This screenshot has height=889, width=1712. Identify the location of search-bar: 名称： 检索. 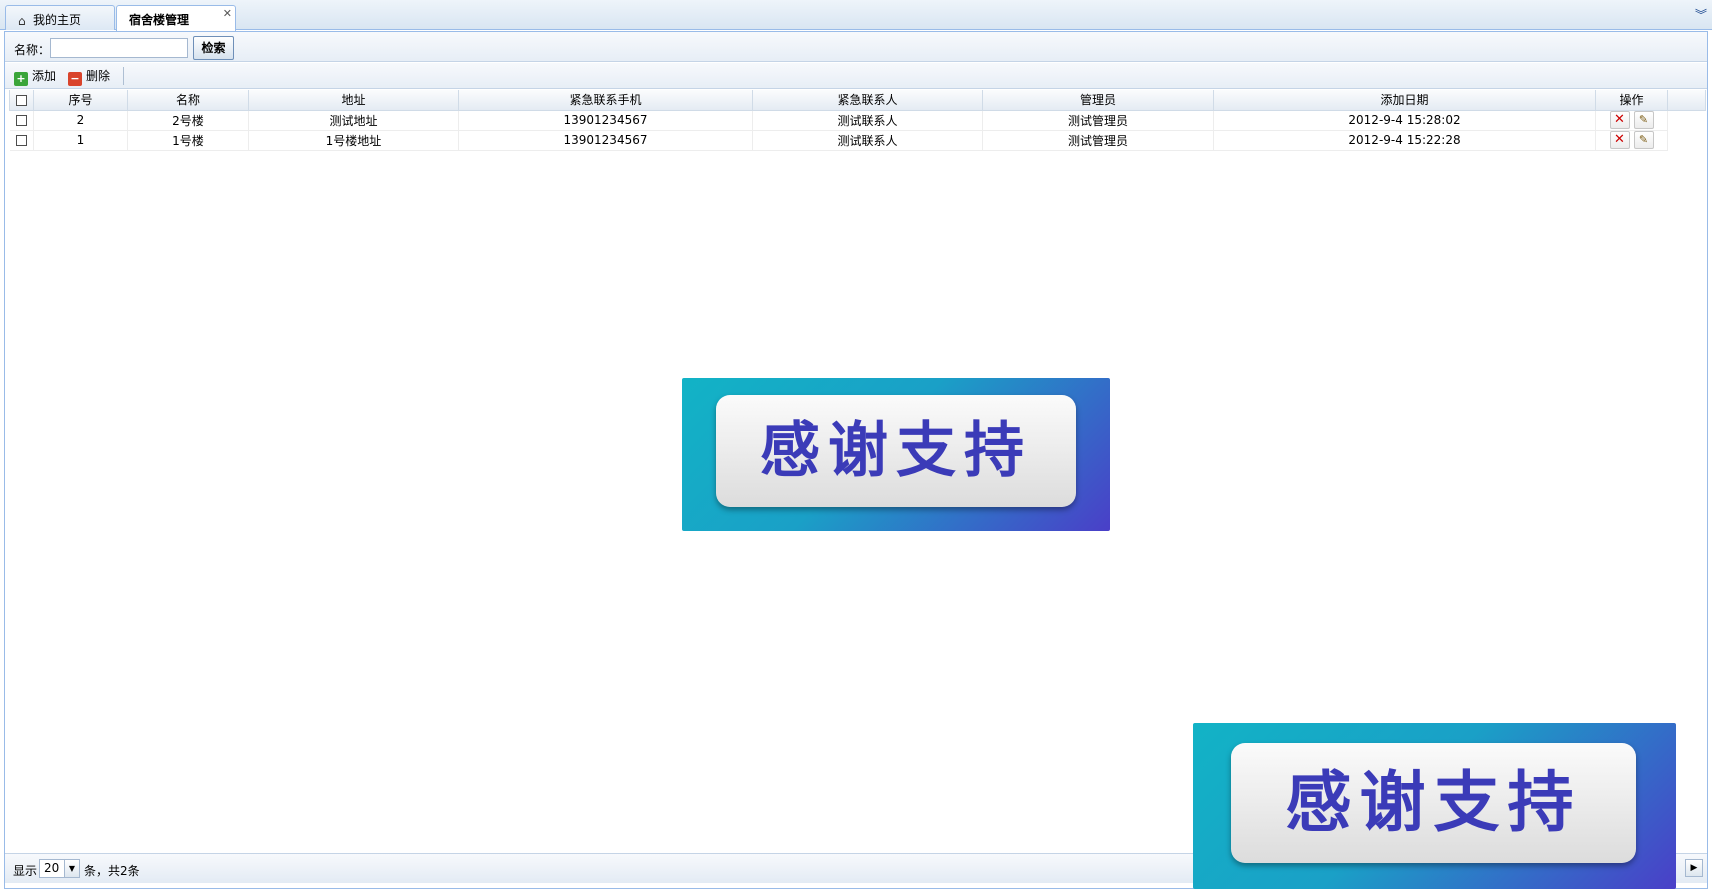
(856, 47).